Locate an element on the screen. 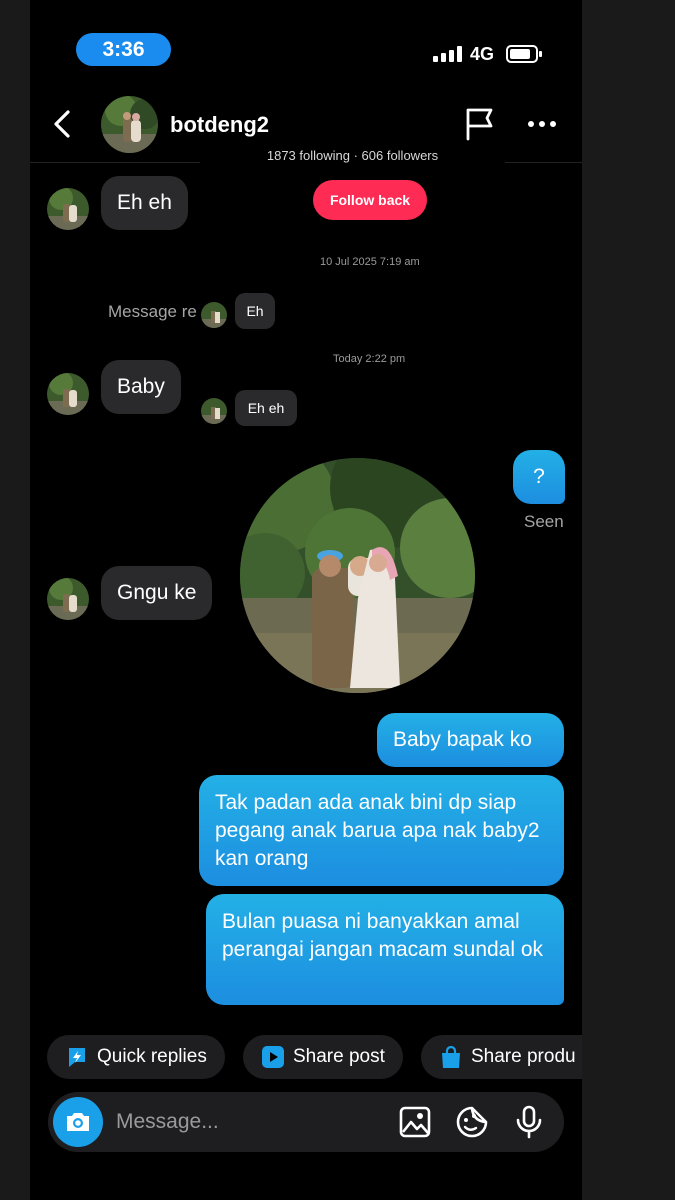 The width and height of the screenshot is (675, 1200). more-options-icon is located at coordinates (542, 124).